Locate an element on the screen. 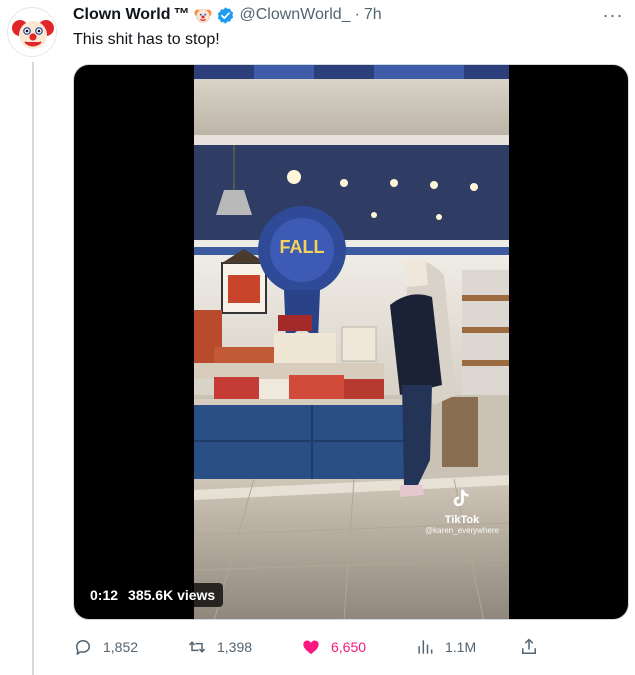 This screenshot has height=675, width=635. like-button: 6,650 is located at coordinates (333, 647).